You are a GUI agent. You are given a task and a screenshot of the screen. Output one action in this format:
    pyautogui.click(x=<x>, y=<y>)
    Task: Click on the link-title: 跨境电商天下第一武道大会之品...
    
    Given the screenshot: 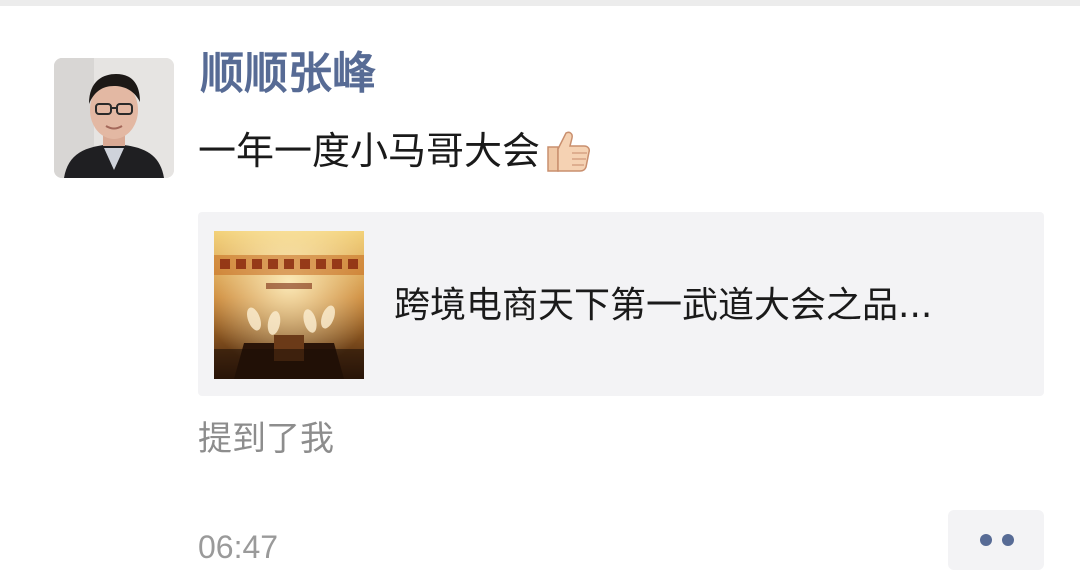 What is the action you would take?
    pyautogui.click(x=663, y=305)
    